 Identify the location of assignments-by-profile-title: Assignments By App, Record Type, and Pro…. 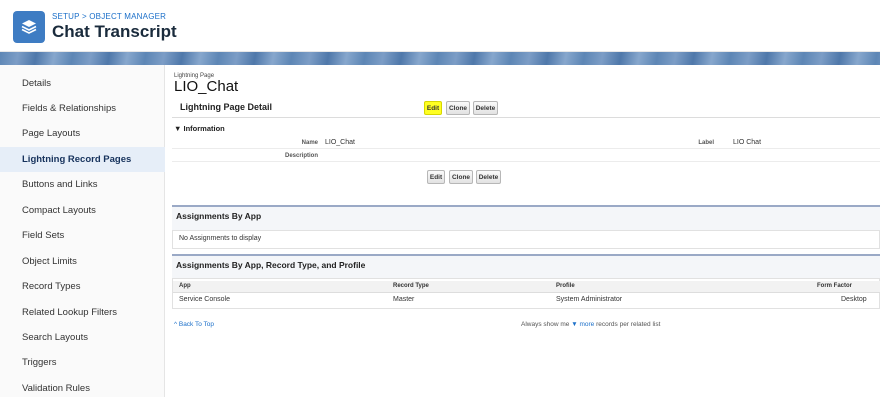
(271, 265).